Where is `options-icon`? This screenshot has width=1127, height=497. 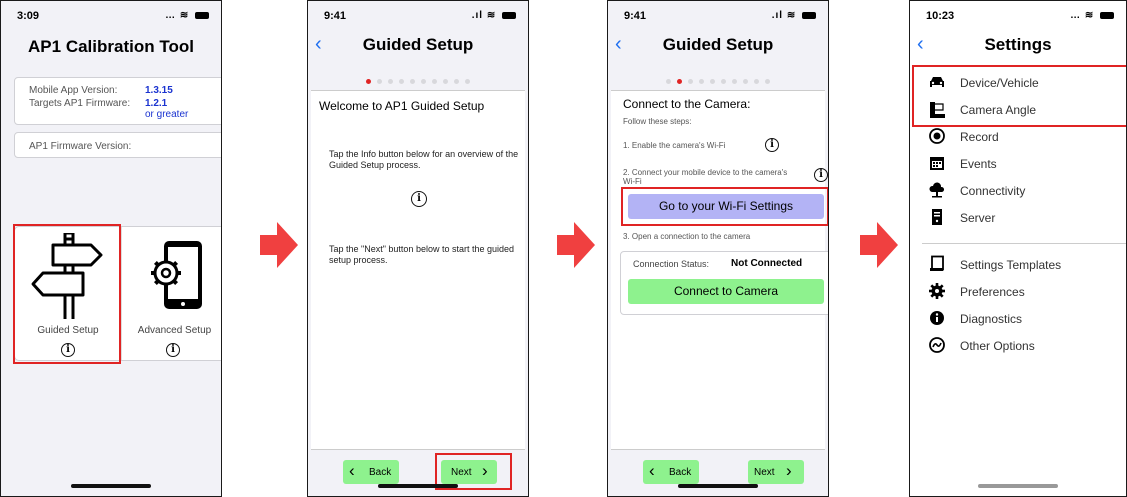
options-icon is located at coordinates (937, 345).